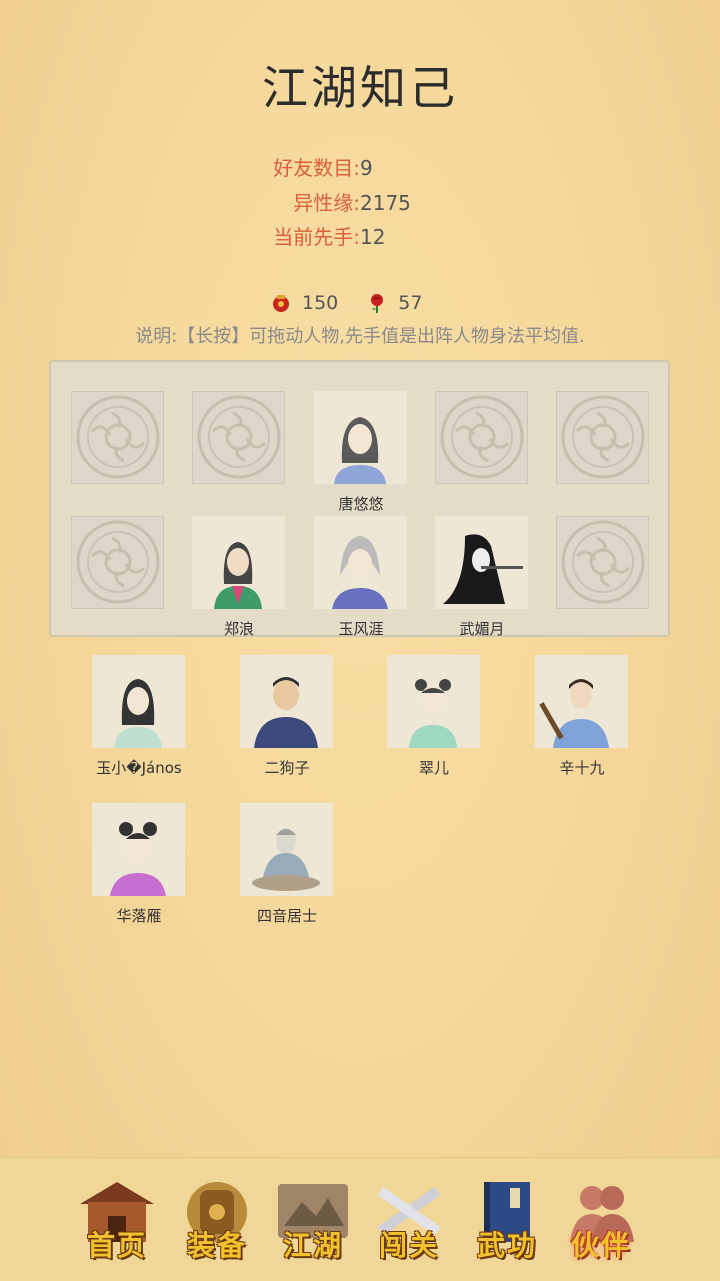 The image size is (720, 1281). What do you see at coordinates (394, 303) in the screenshot?
I see `currency-rose: 57` at bounding box center [394, 303].